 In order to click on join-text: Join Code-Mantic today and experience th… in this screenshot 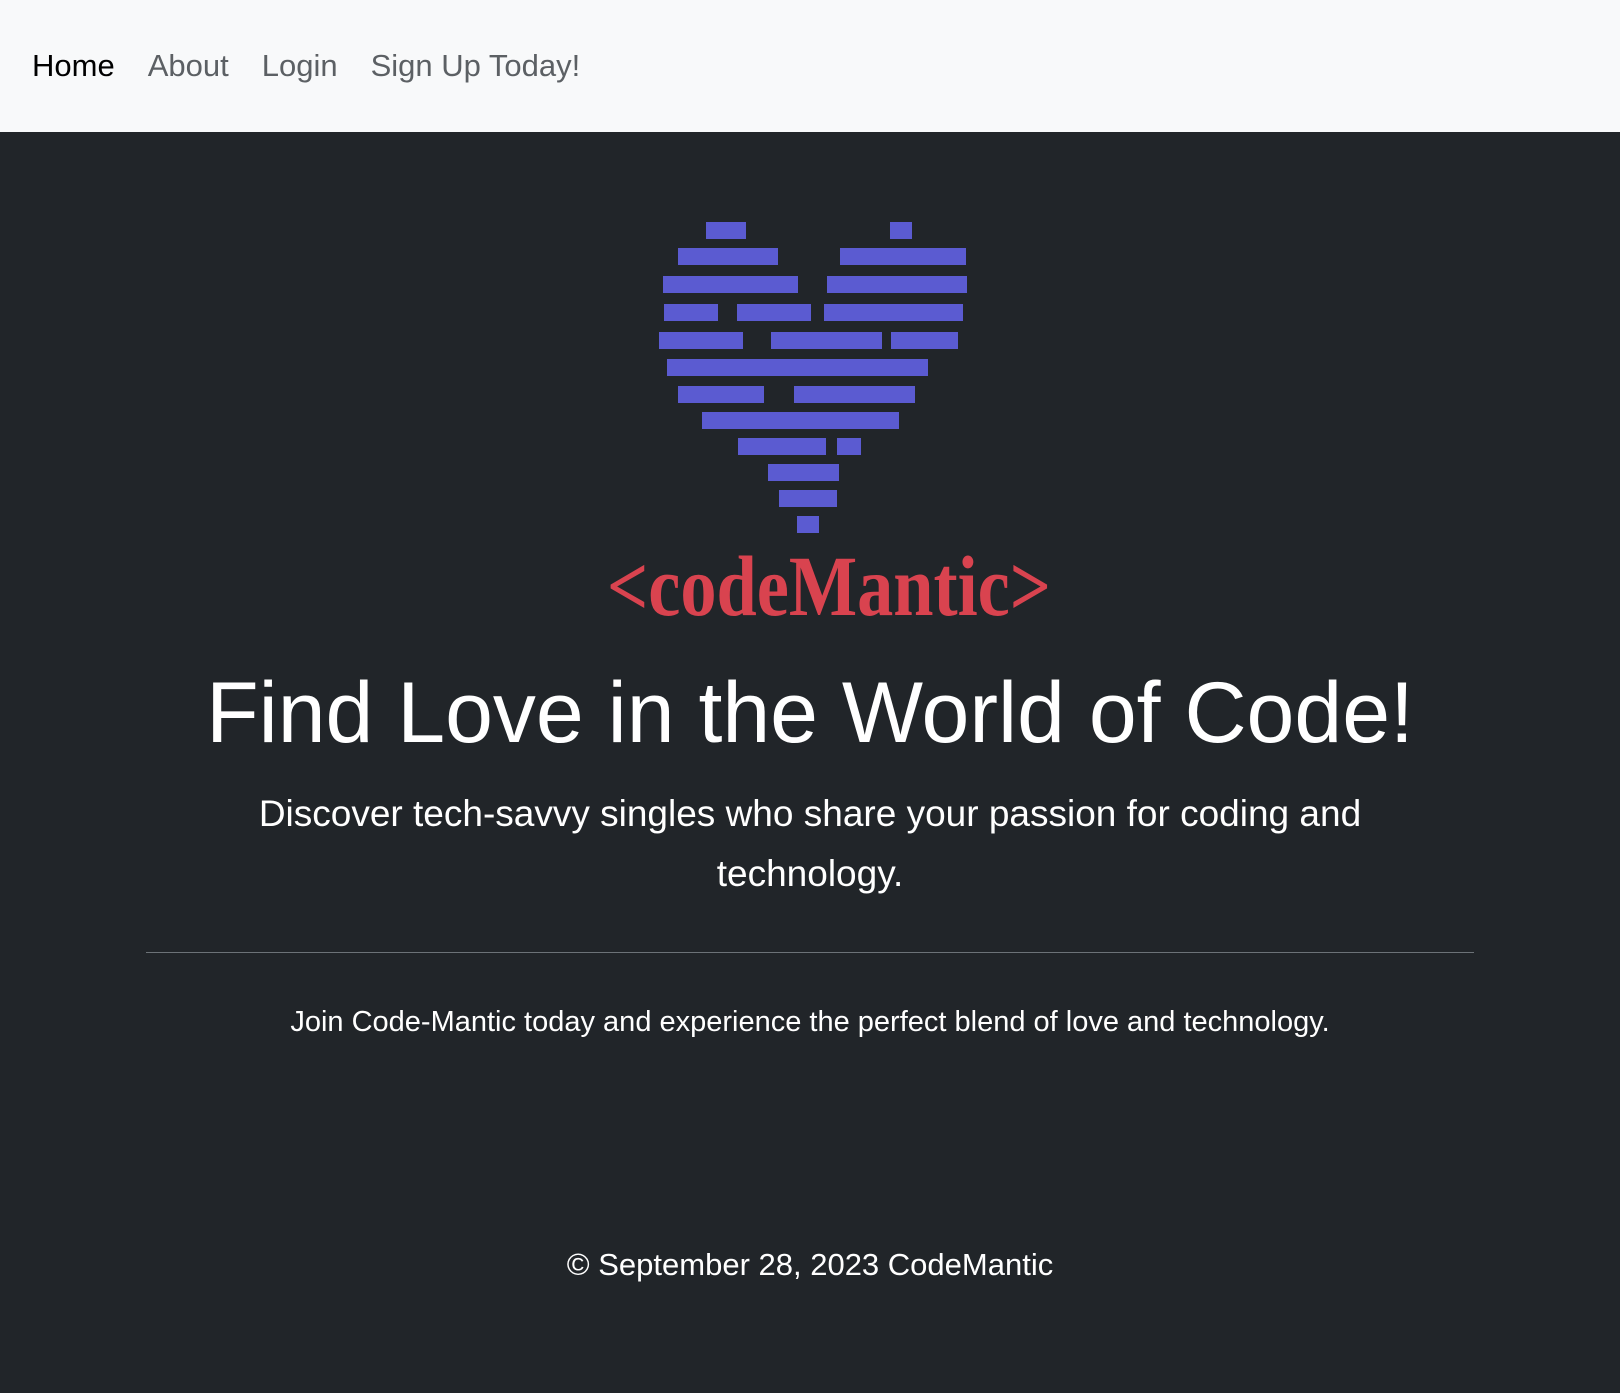, I will do `click(810, 1022)`.